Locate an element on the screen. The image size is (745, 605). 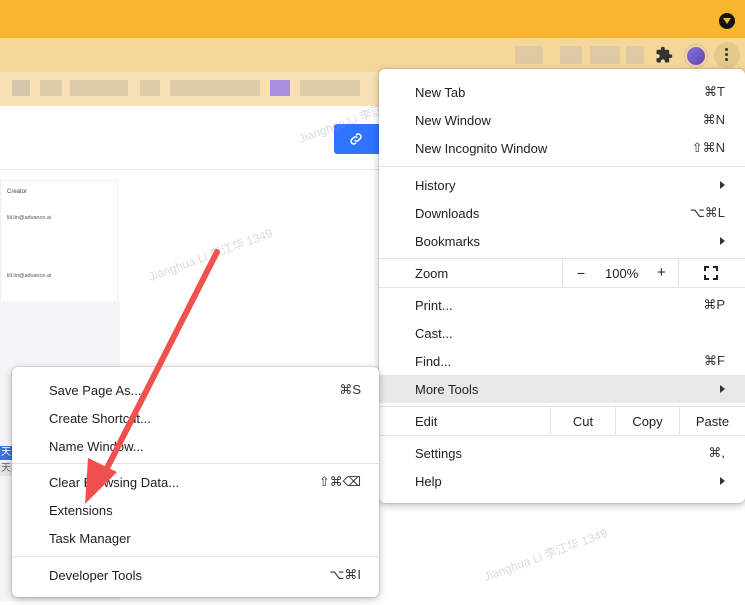
menu-item-label: History is located at coordinates (435, 185).